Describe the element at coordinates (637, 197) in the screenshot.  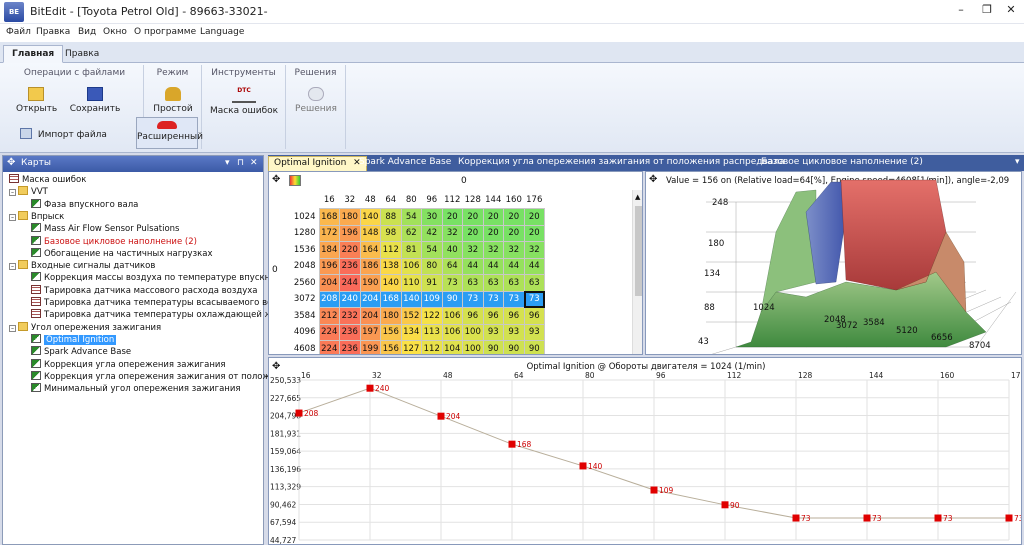
I see `scroll-up-icon: ▲` at that location.